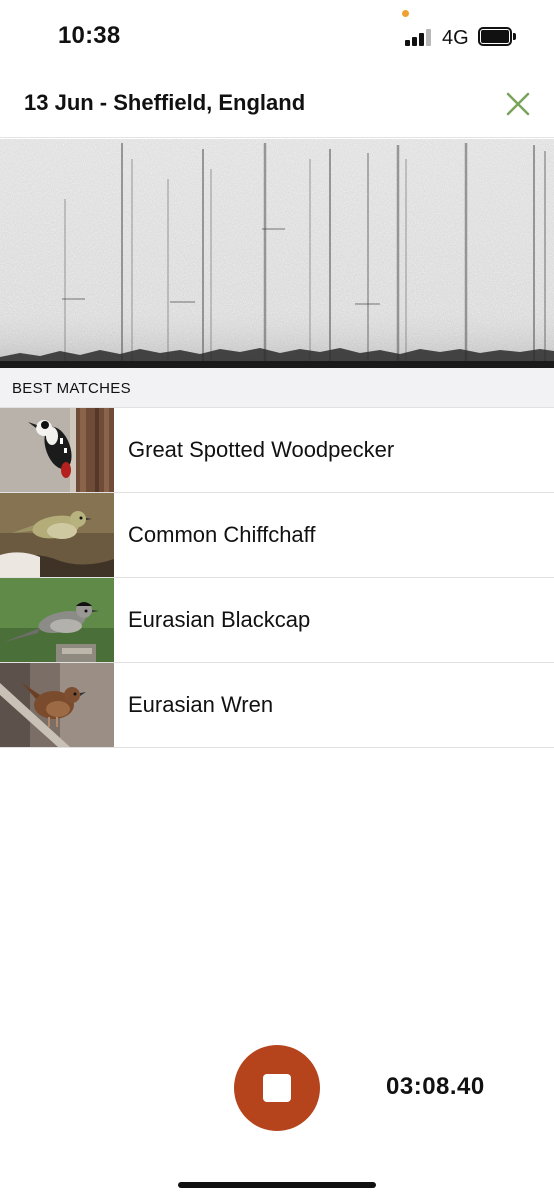 Image resolution: width=554 pixels, height=1200 pixels. What do you see at coordinates (277, 388) in the screenshot?
I see `section-header: BEST MATCHES` at bounding box center [277, 388].